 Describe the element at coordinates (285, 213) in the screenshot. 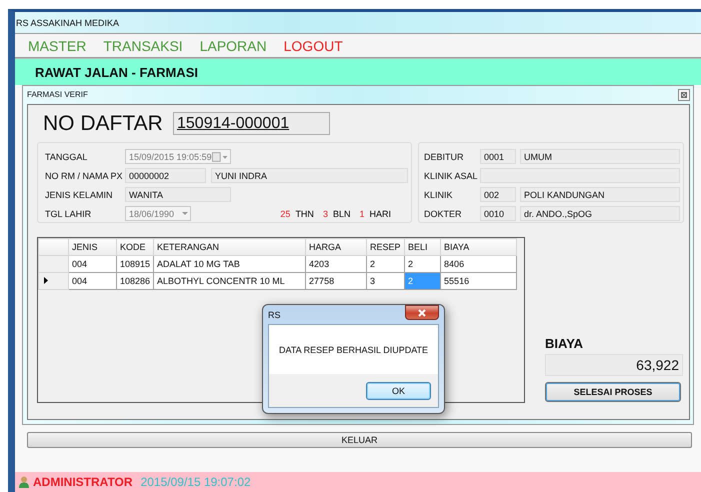

I see `age-value: 25` at that location.